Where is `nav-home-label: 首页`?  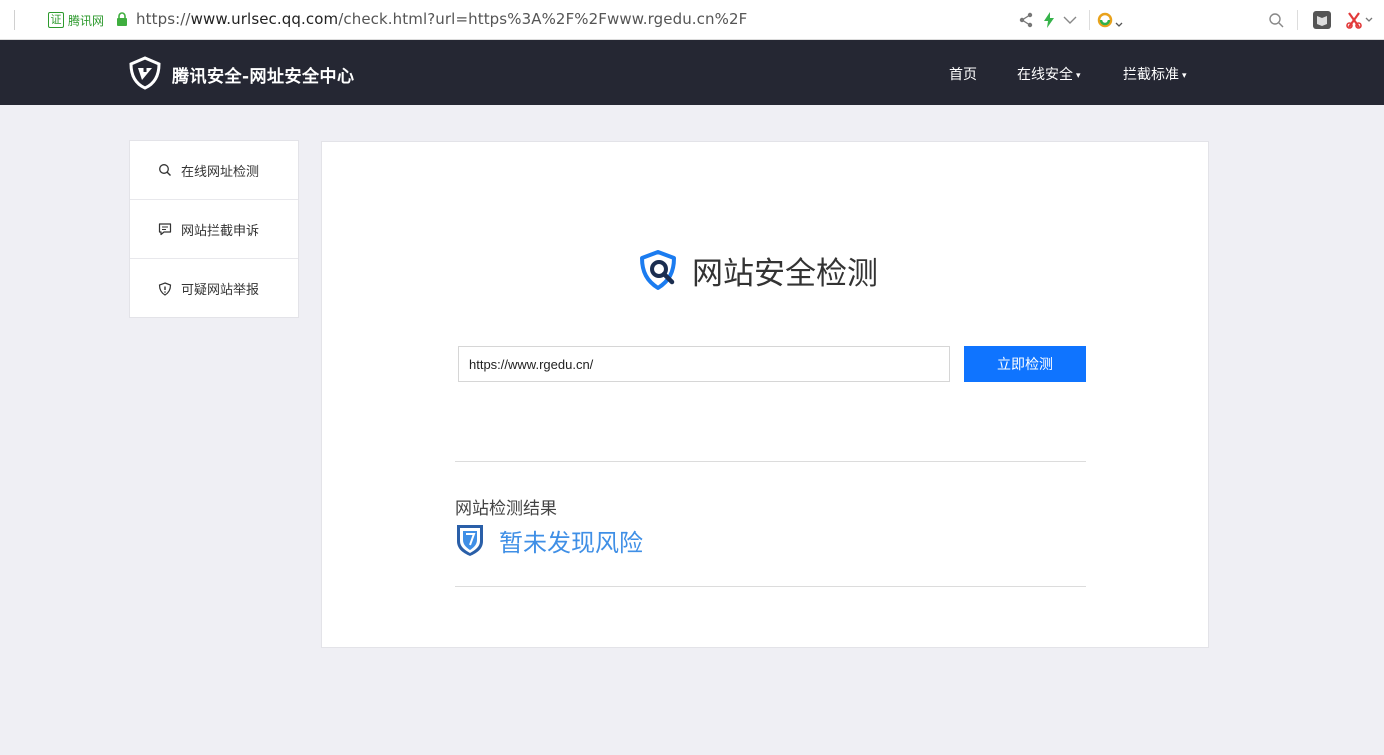 nav-home-label: 首页 is located at coordinates (963, 75).